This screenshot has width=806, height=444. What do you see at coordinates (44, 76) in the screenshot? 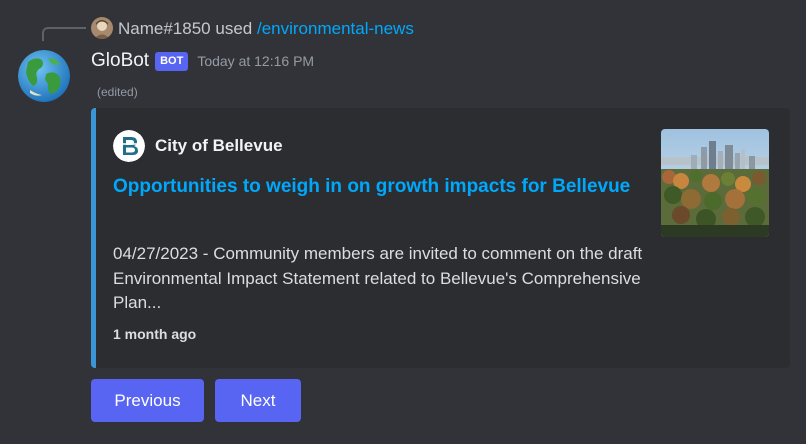
I see `earth-globe-icon` at bounding box center [44, 76].